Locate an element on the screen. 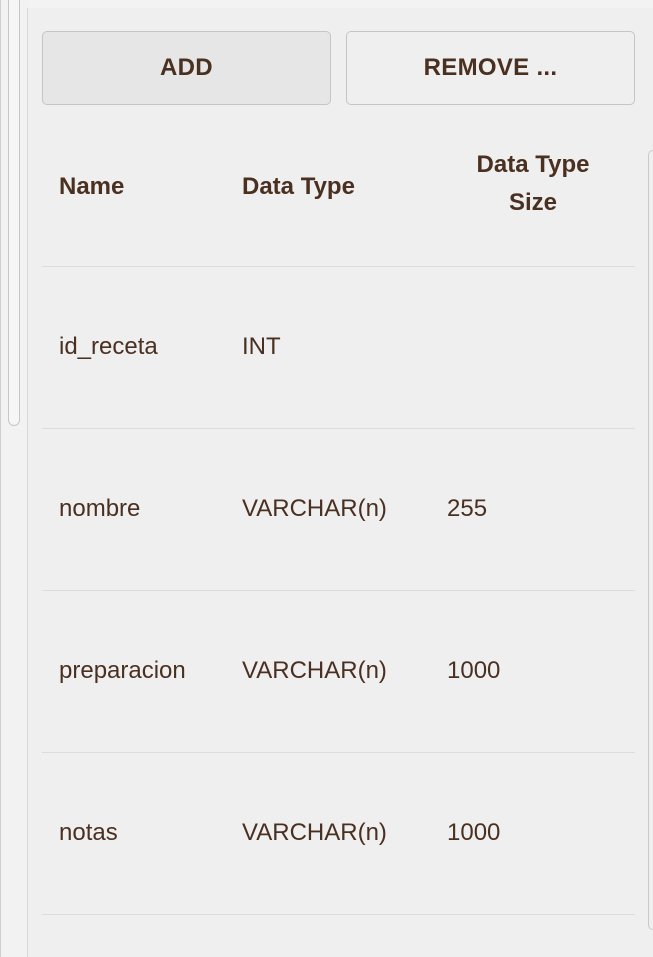  cell-data-type: INT is located at coordinates (261, 346).